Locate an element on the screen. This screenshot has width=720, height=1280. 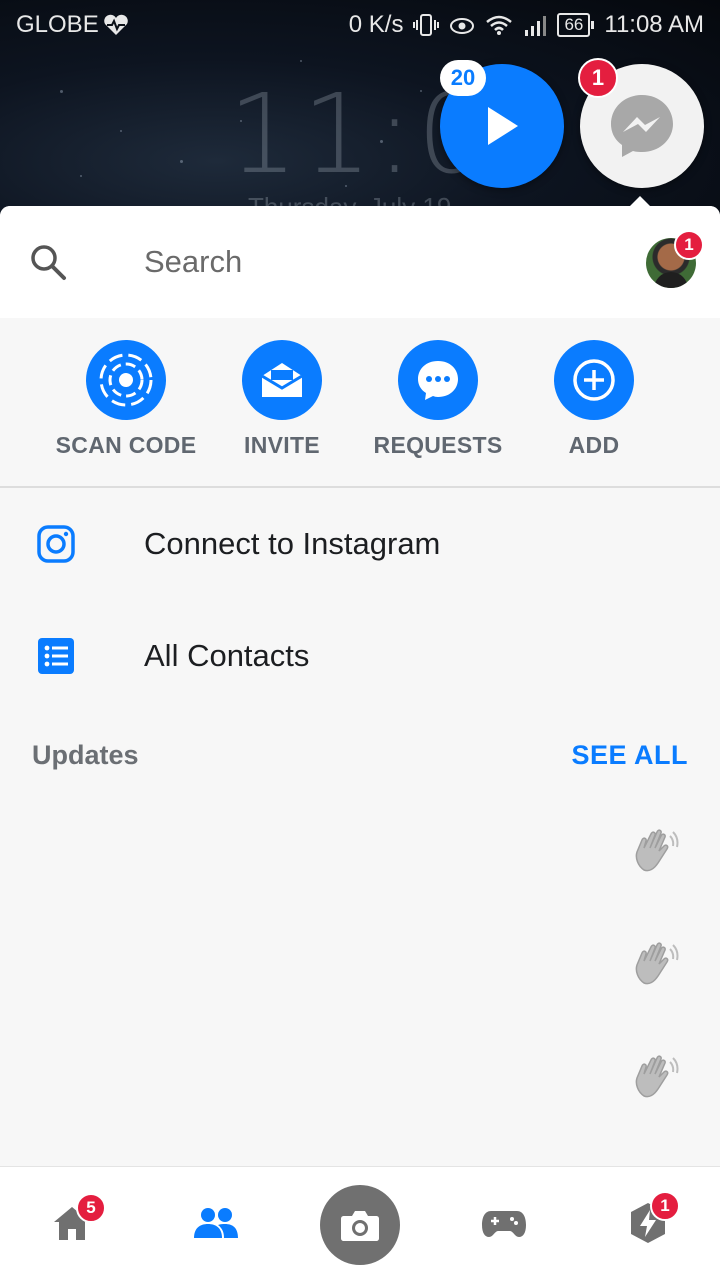
battery-level: 66 is located at coordinates (574, 25).